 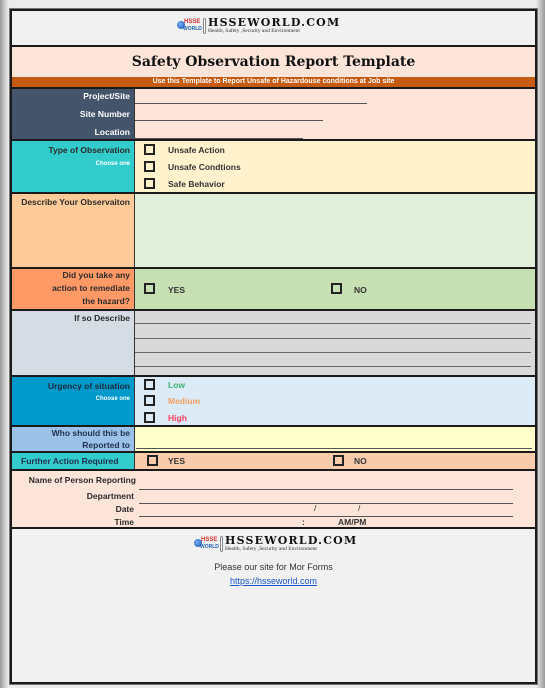 I want to click on unsafe-action-checkbox, so click(x=149, y=149).